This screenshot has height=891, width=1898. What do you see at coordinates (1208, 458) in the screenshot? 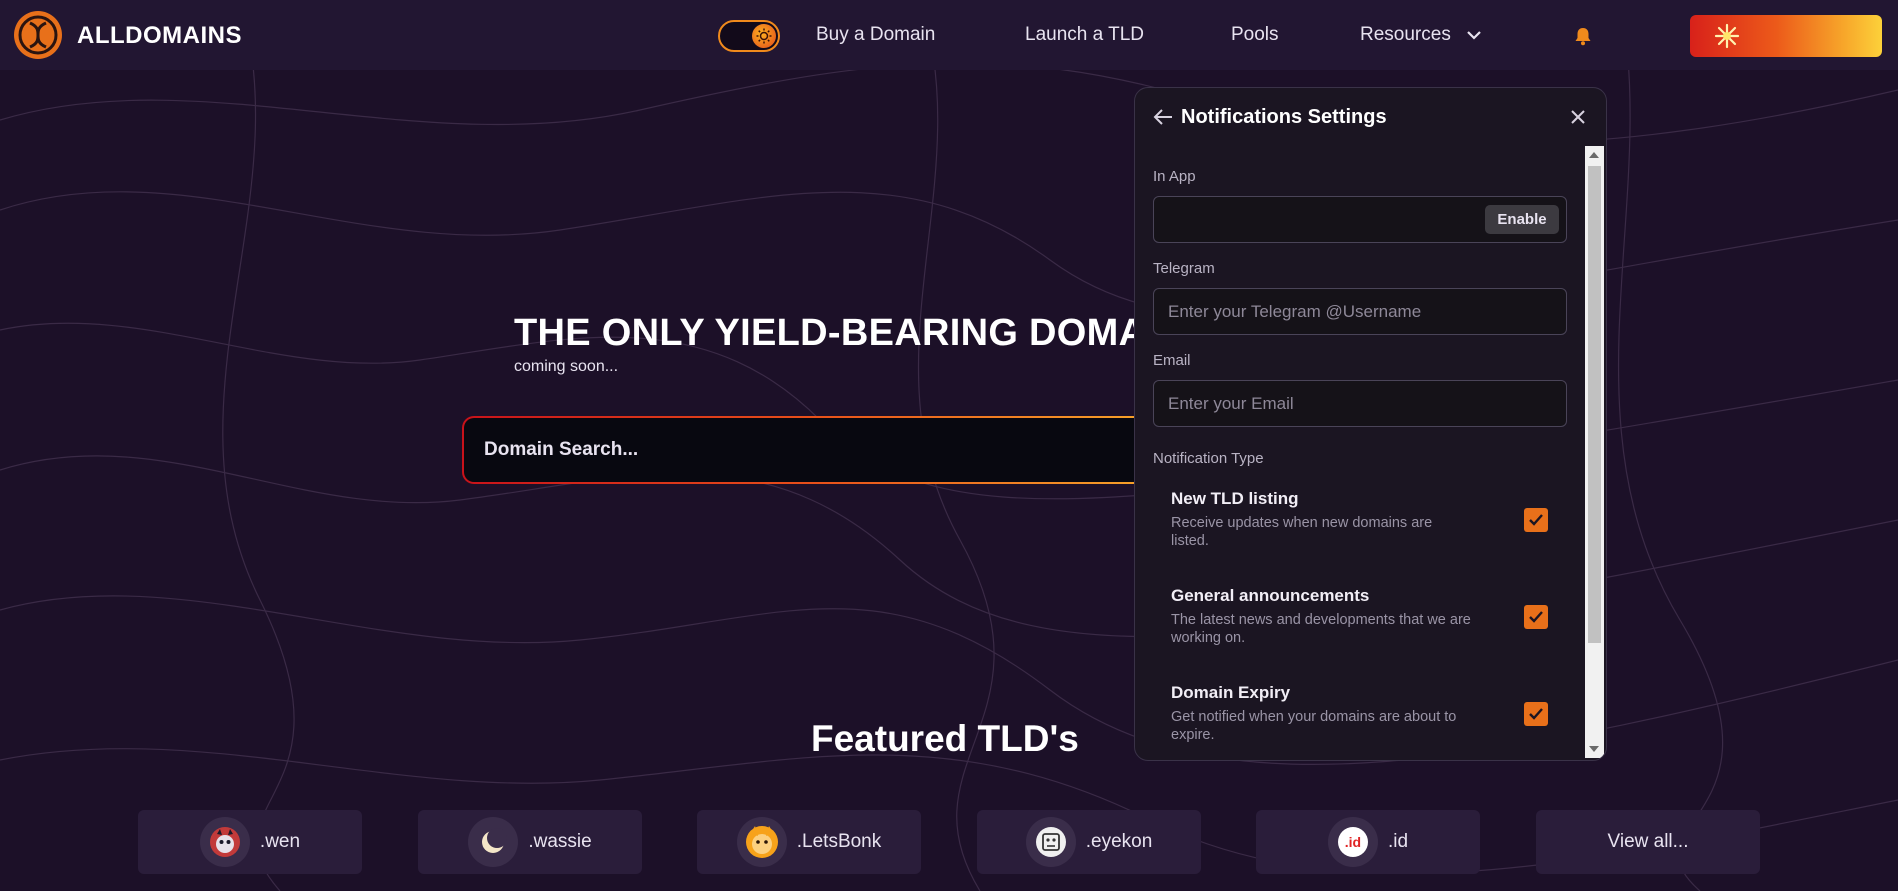
I see `notification-type-label: Notification Type` at bounding box center [1208, 458].